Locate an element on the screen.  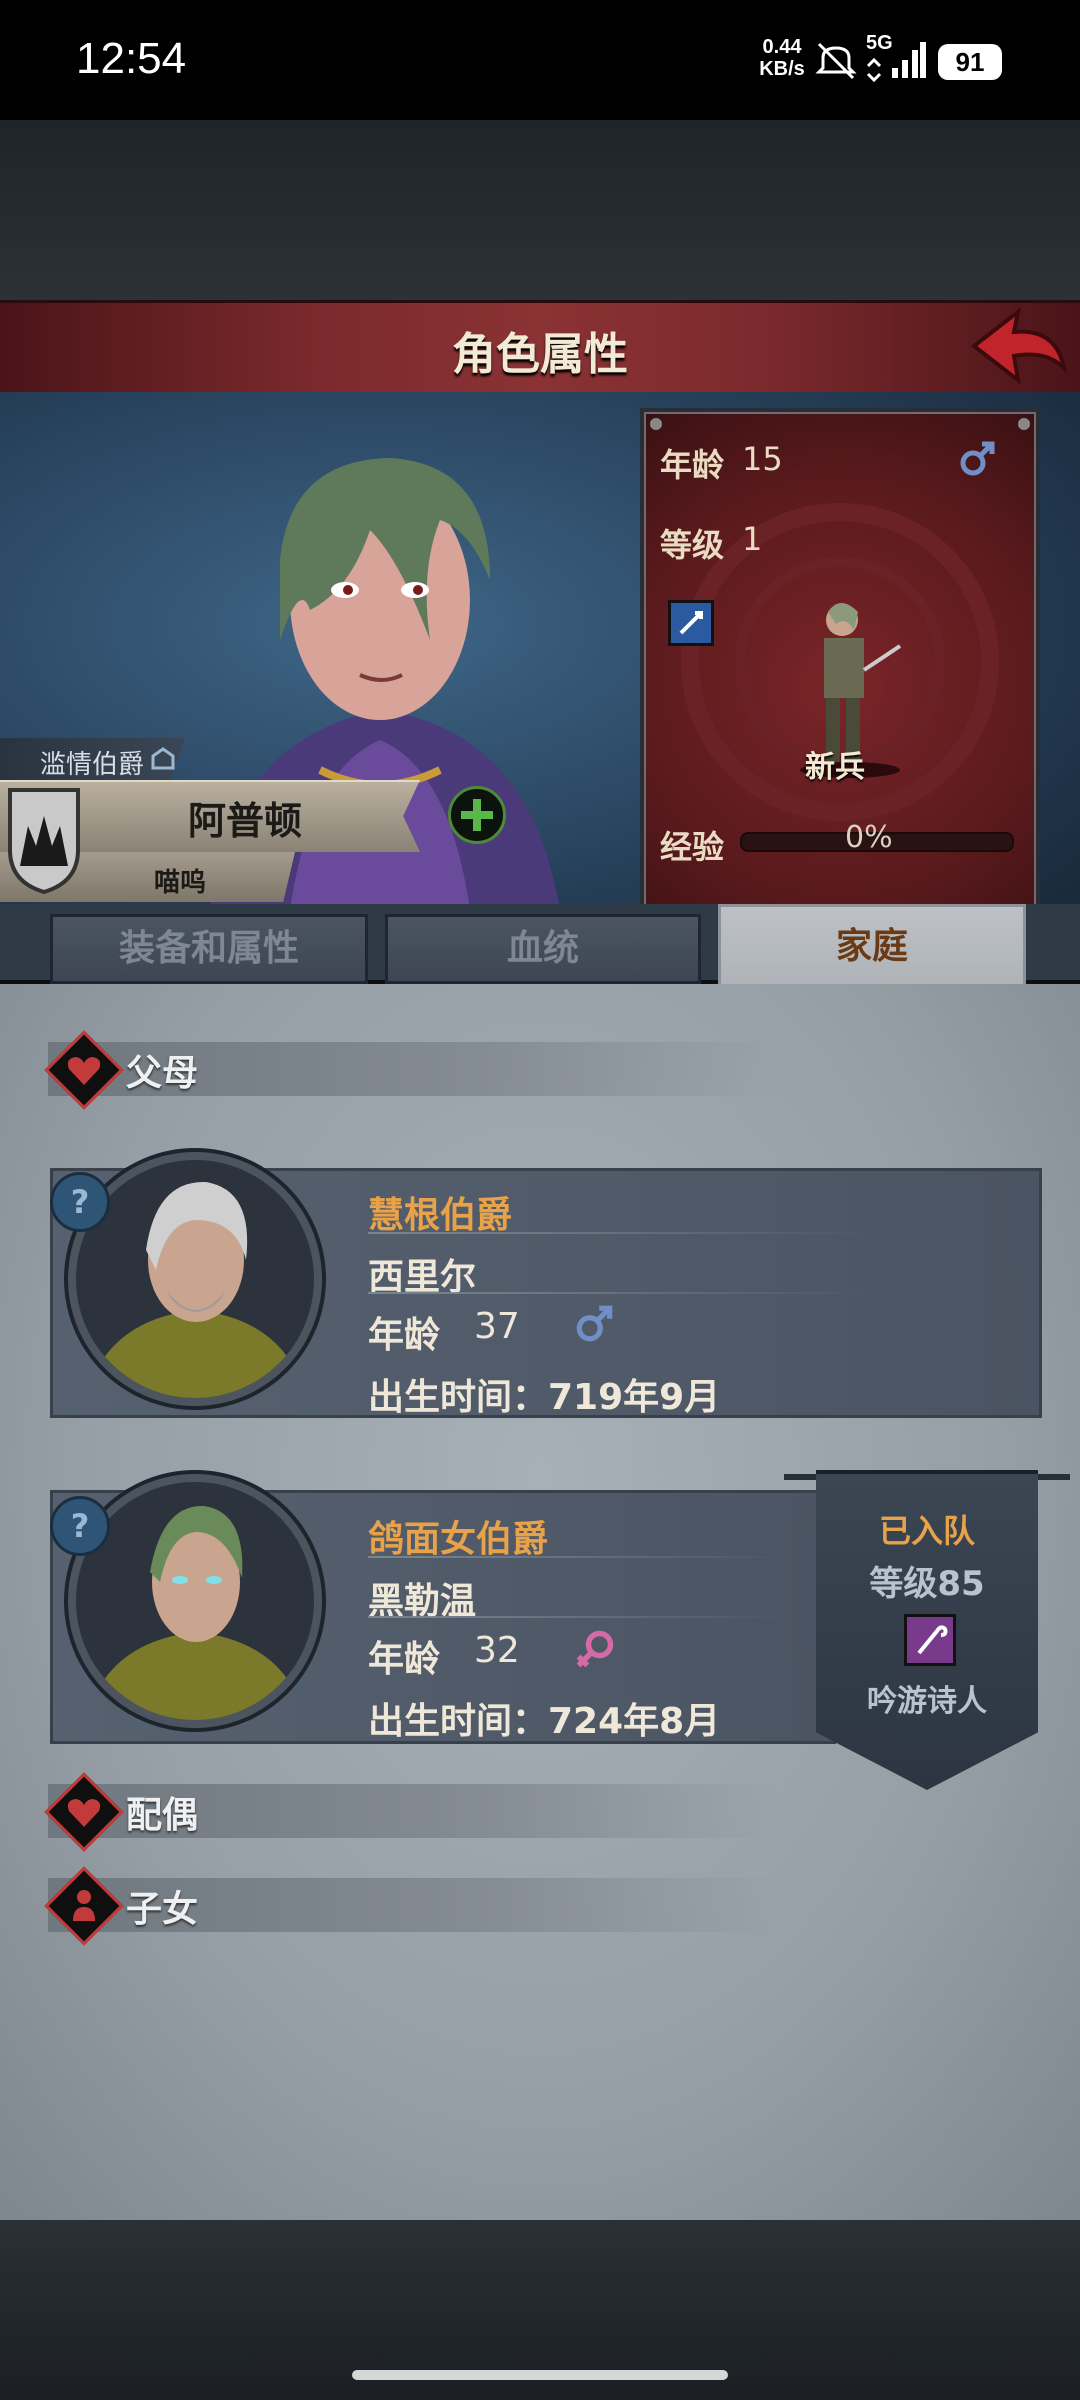
hero-exp-value: 0% is located at coordinates (869, 837).